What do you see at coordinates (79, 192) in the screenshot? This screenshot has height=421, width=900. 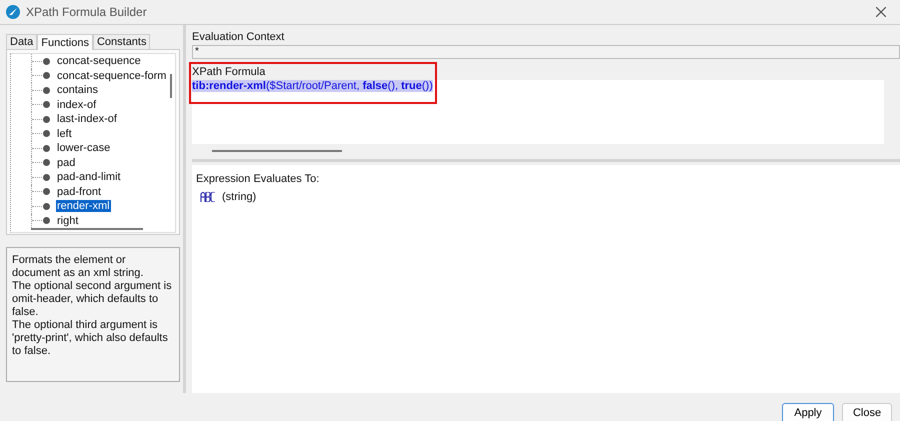 I see `tree-item: pad-front` at bounding box center [79, 192].